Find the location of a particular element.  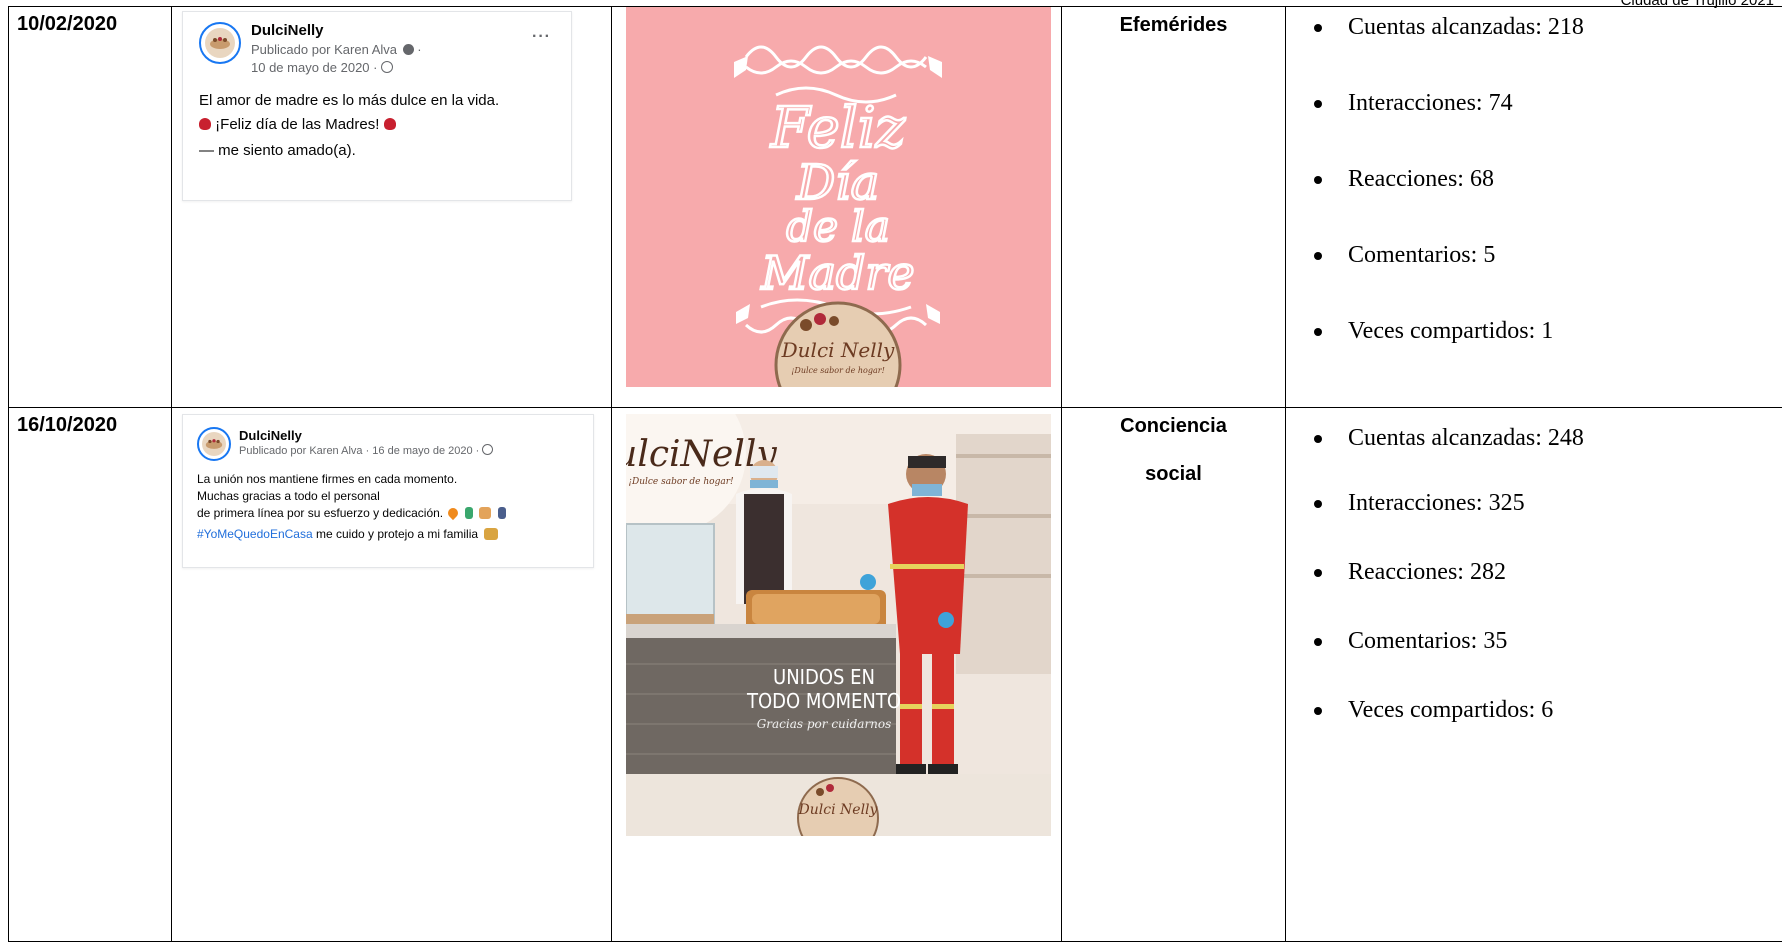

heart-emoji-icon is located at coordinates (453, 513).